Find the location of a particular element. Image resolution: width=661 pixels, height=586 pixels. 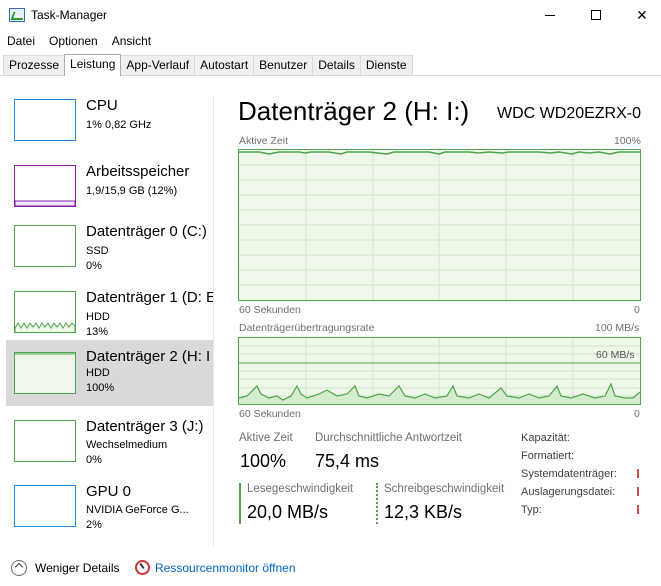

menu-datei: Datei is located at coordinates (21, 41).